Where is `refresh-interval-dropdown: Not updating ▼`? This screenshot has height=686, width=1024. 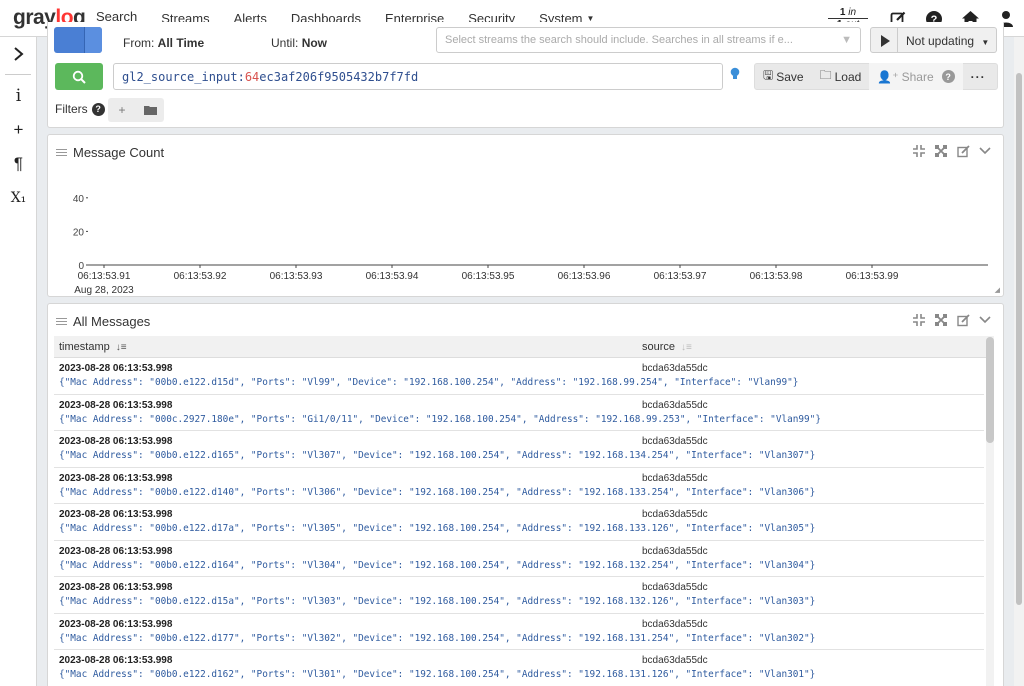 refresh-interval-dropdown: Not updating ▼ is located at coordinates (947, 40).